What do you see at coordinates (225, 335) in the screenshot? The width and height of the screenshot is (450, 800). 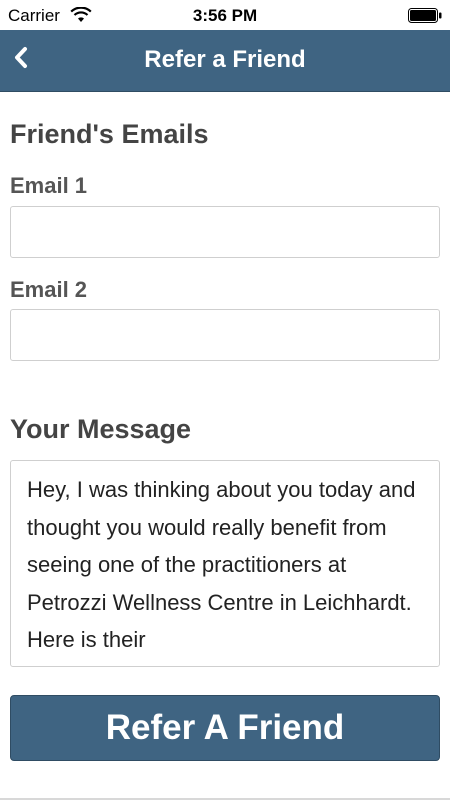 I see `email-2-input` at bounding box center [225, 335].